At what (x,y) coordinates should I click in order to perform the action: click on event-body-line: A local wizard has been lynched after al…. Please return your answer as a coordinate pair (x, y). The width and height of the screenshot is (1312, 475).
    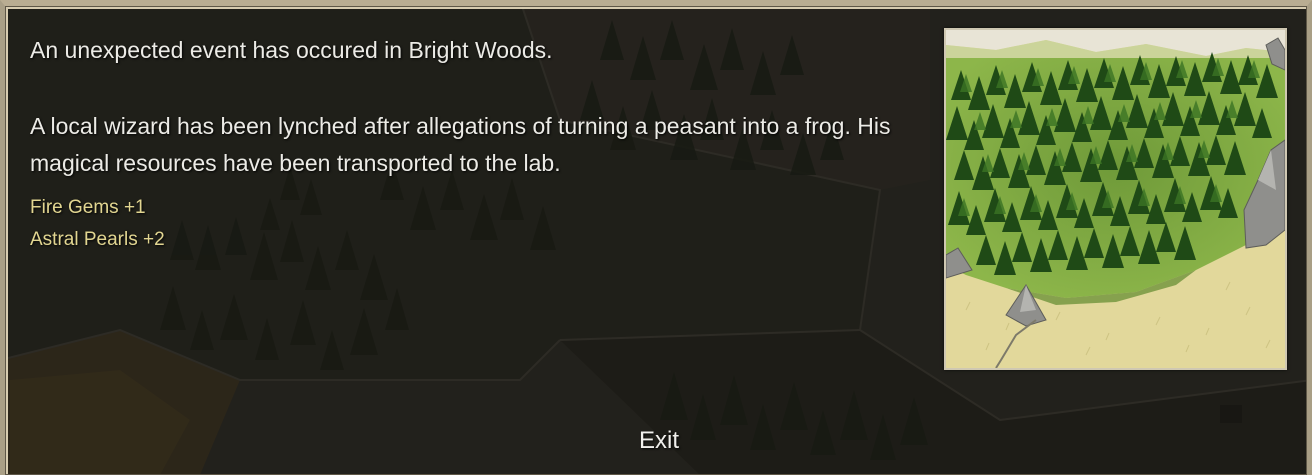
    Looking at the image, I should click on (460, 126).